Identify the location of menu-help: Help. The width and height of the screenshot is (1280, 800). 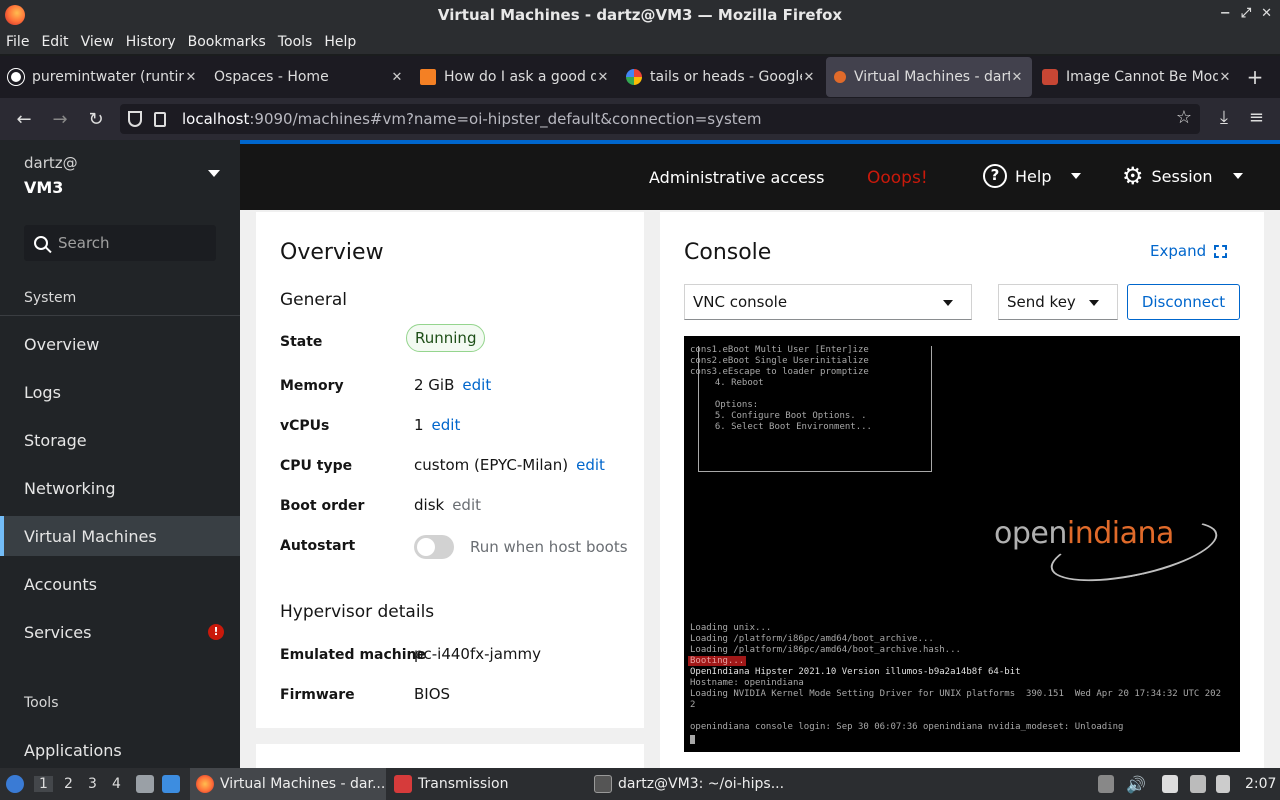
(340, 42).